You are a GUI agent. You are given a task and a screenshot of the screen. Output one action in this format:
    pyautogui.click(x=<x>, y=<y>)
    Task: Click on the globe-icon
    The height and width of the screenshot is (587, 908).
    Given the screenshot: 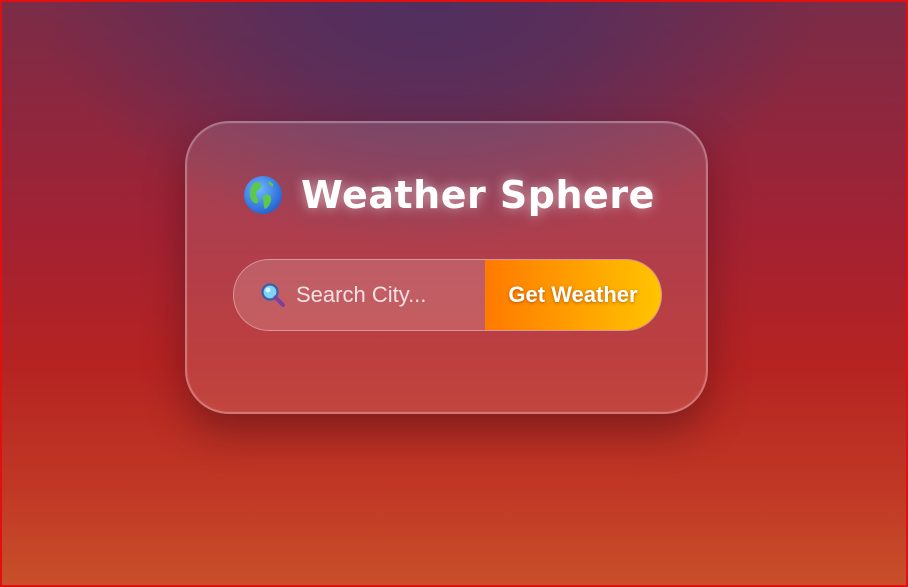 What is the action you would take?
    pyautogui.click(x=263, y=195)
    